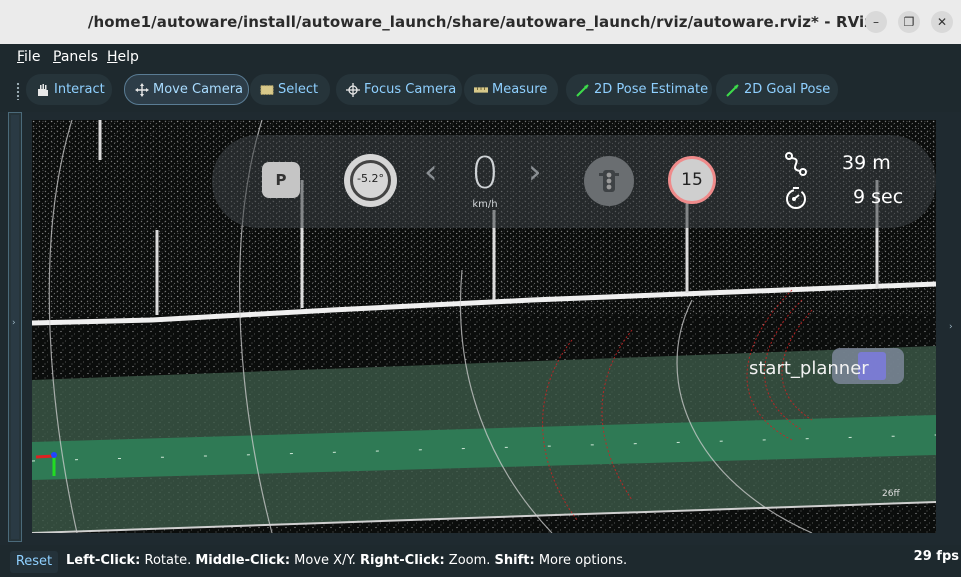  I want to click on expand-right-icon: ›, so click(951, 327).